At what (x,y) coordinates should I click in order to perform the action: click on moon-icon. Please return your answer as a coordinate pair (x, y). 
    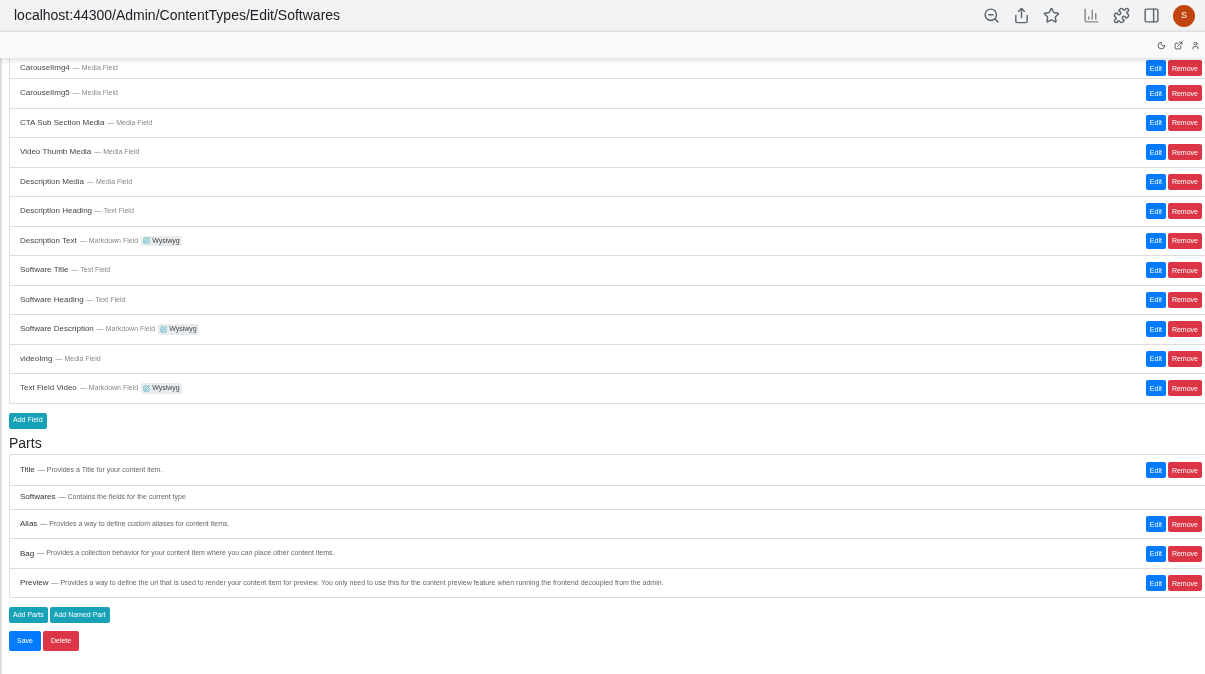
    Looking at the image, I should click on (1161, 45).